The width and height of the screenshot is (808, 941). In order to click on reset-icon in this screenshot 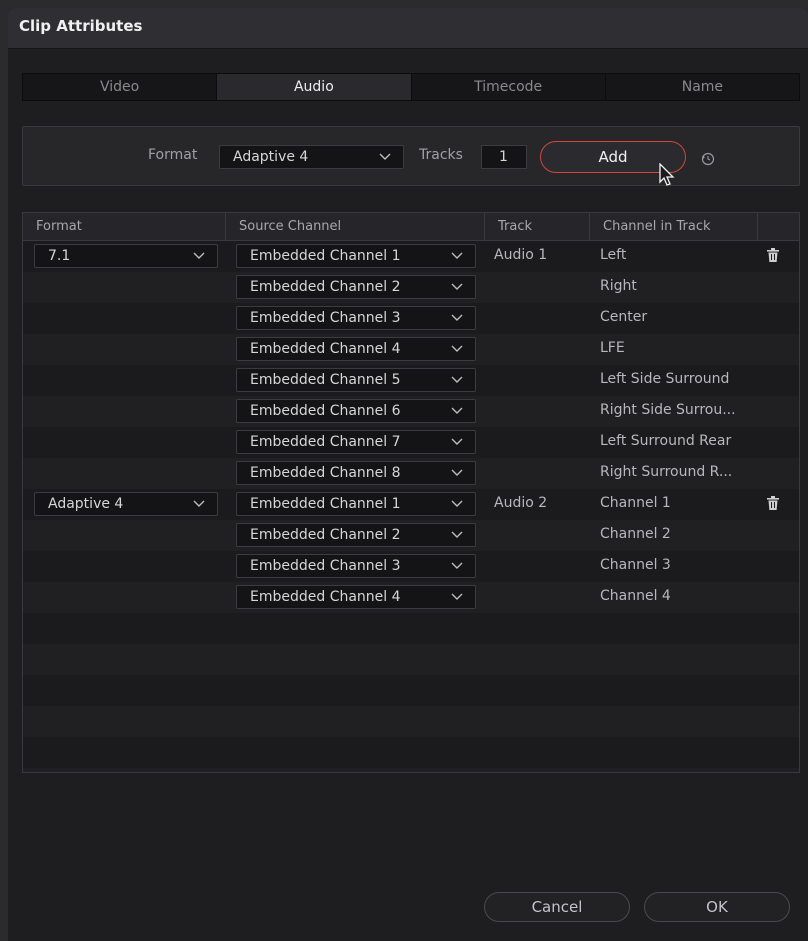, I will do `click(708, 158)`.